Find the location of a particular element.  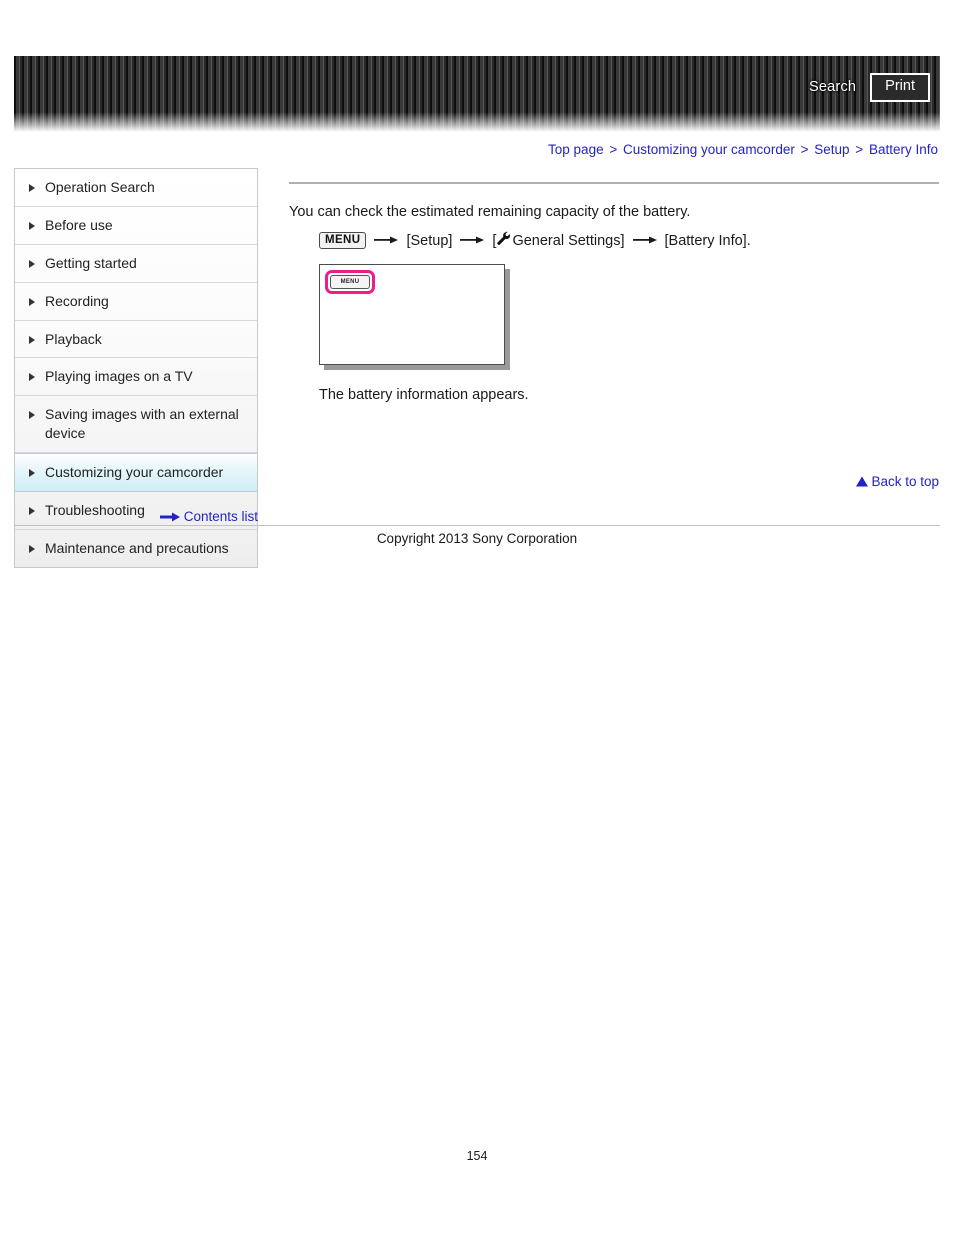

sidebar-item-playing-images-on-a-tv: Playing images on a TV is located at coordinates (136, 377).